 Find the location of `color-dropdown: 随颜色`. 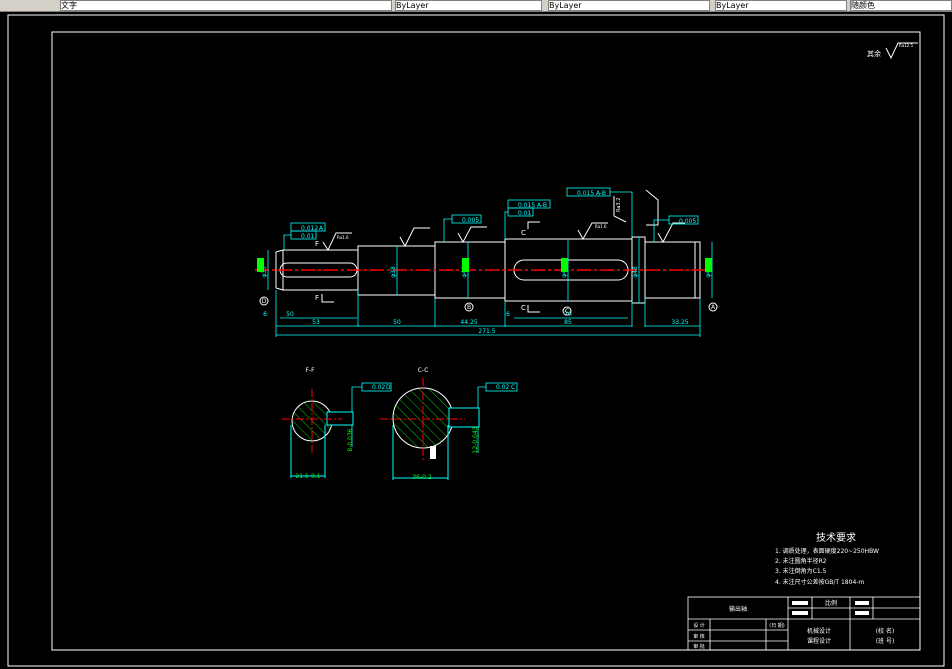

color-dropdown: 随颜色 is located at coordinates (901, 5).